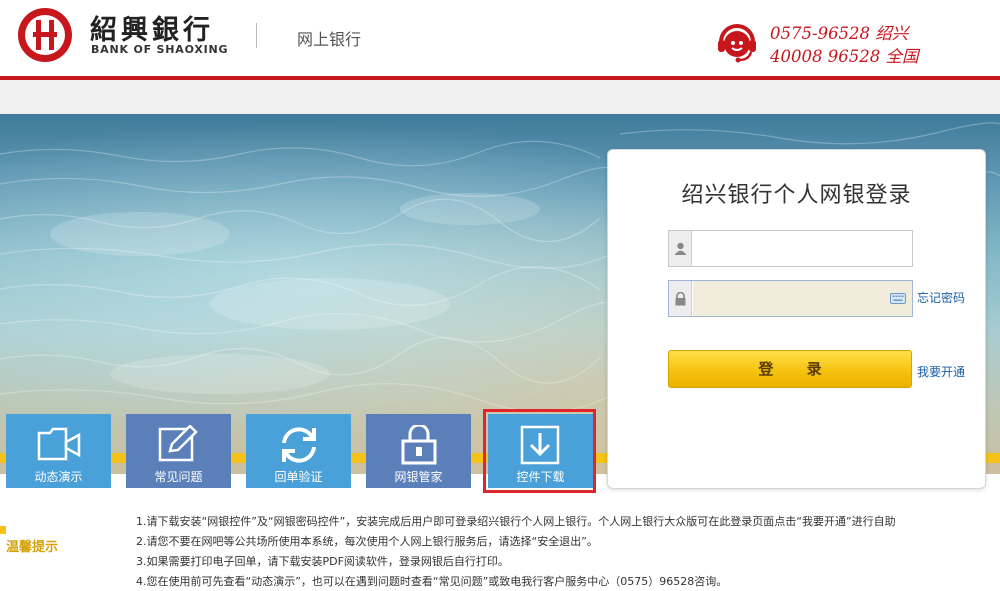  I want to click on username-input, so click(802, 248).